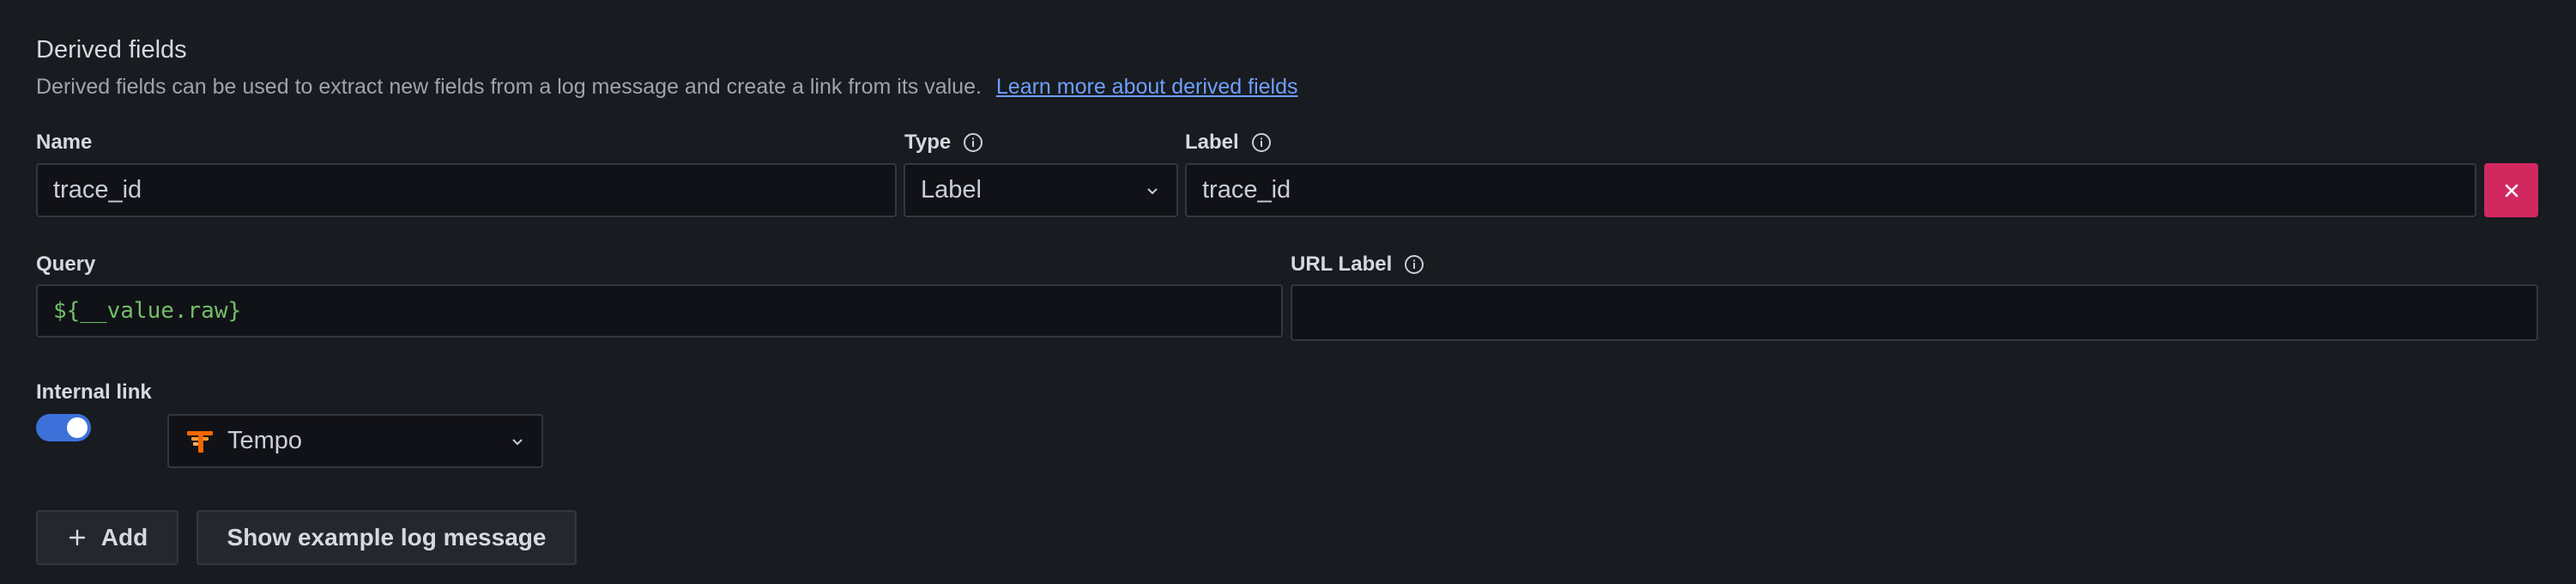  What do you see at coordinates (64, 427) in the screenshot?
I see `internal-link-toggle` at bounding box center [64, 427].